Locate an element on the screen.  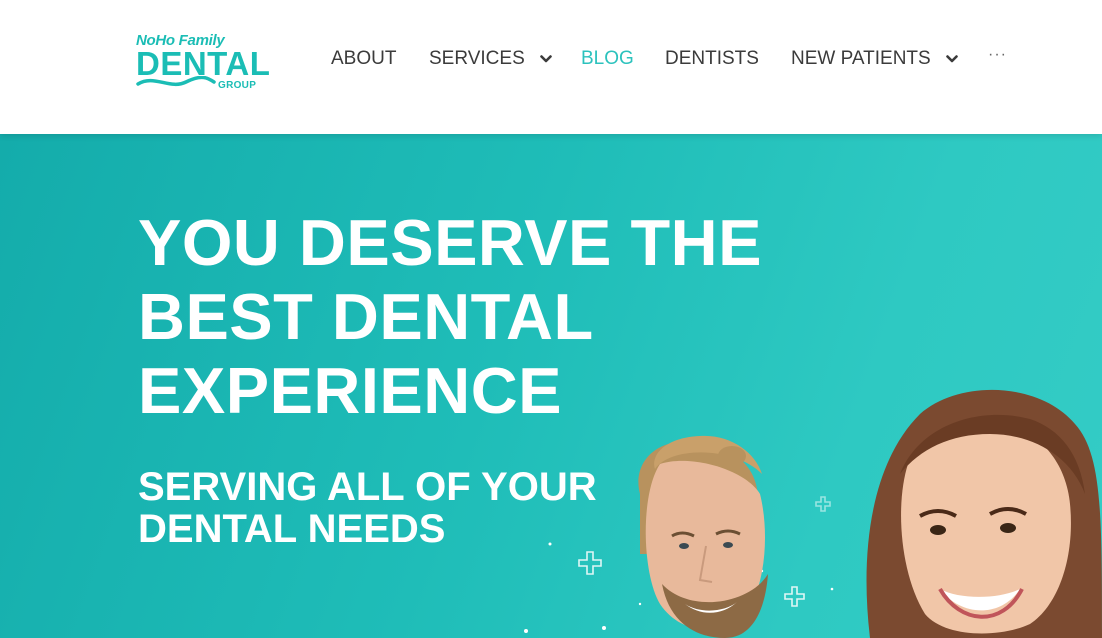
nav-item-label: NEW PATIENTS is located at coordinates (861, 58).